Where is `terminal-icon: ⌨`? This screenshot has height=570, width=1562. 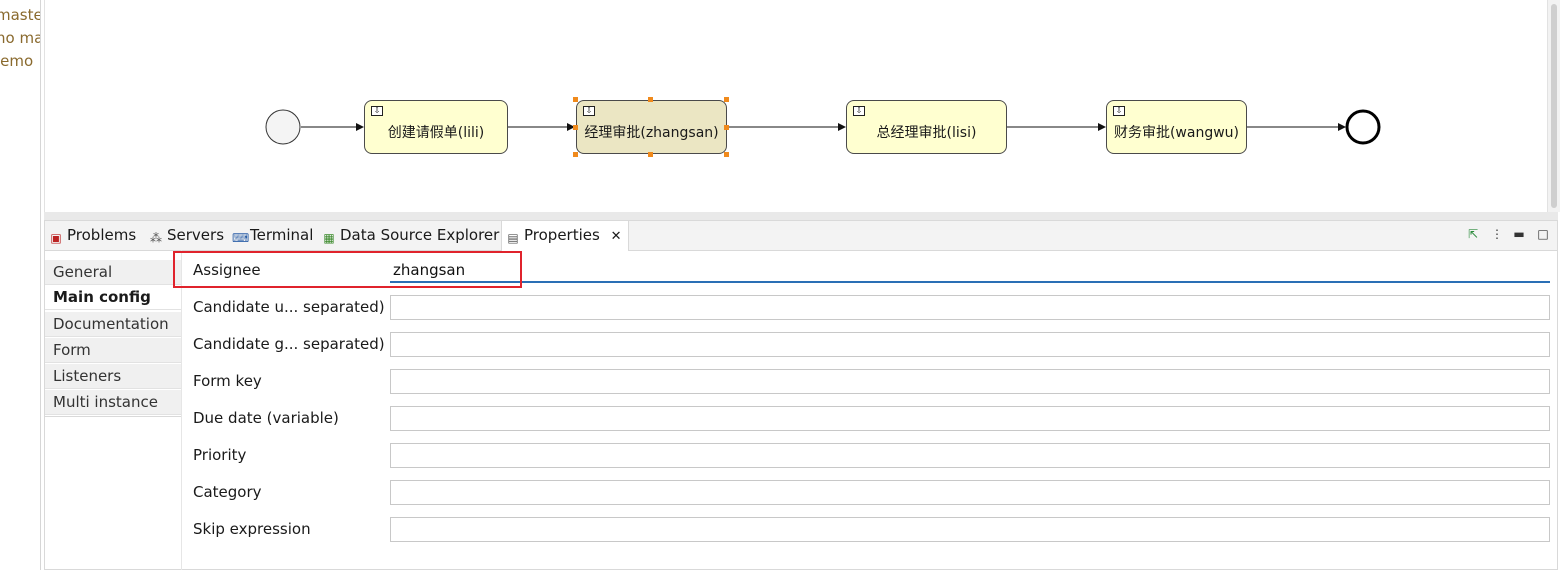
terminal-icon: ⌨ is located at coordinates (241, 238).